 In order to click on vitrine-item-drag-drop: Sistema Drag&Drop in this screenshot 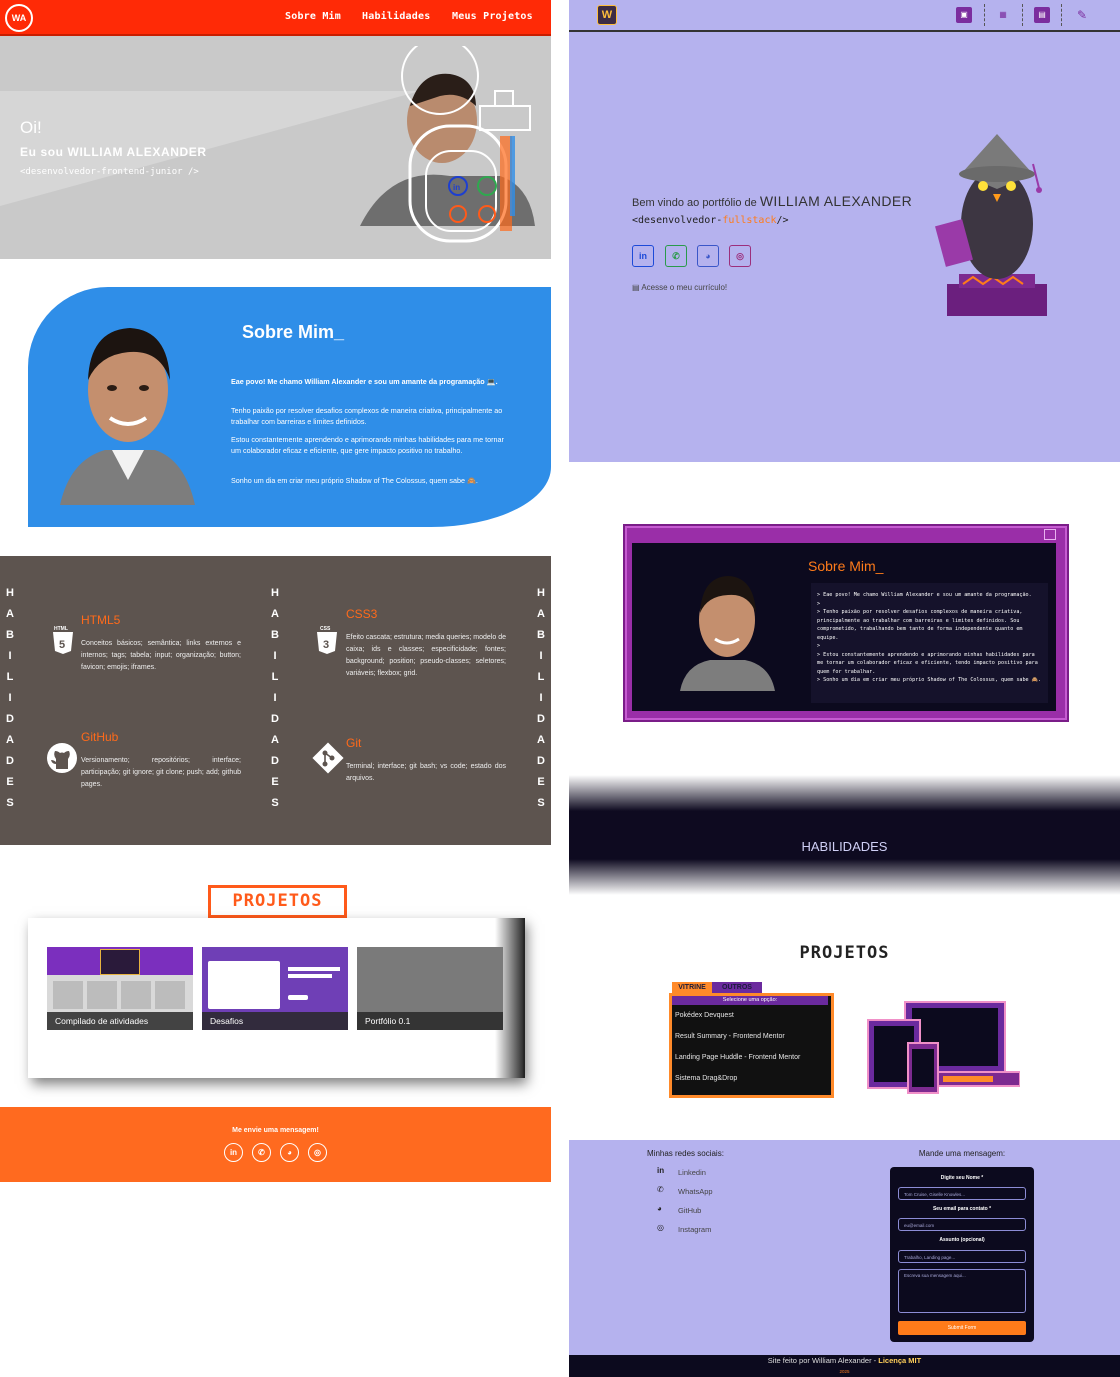, I will do `click(706, 1078)`.